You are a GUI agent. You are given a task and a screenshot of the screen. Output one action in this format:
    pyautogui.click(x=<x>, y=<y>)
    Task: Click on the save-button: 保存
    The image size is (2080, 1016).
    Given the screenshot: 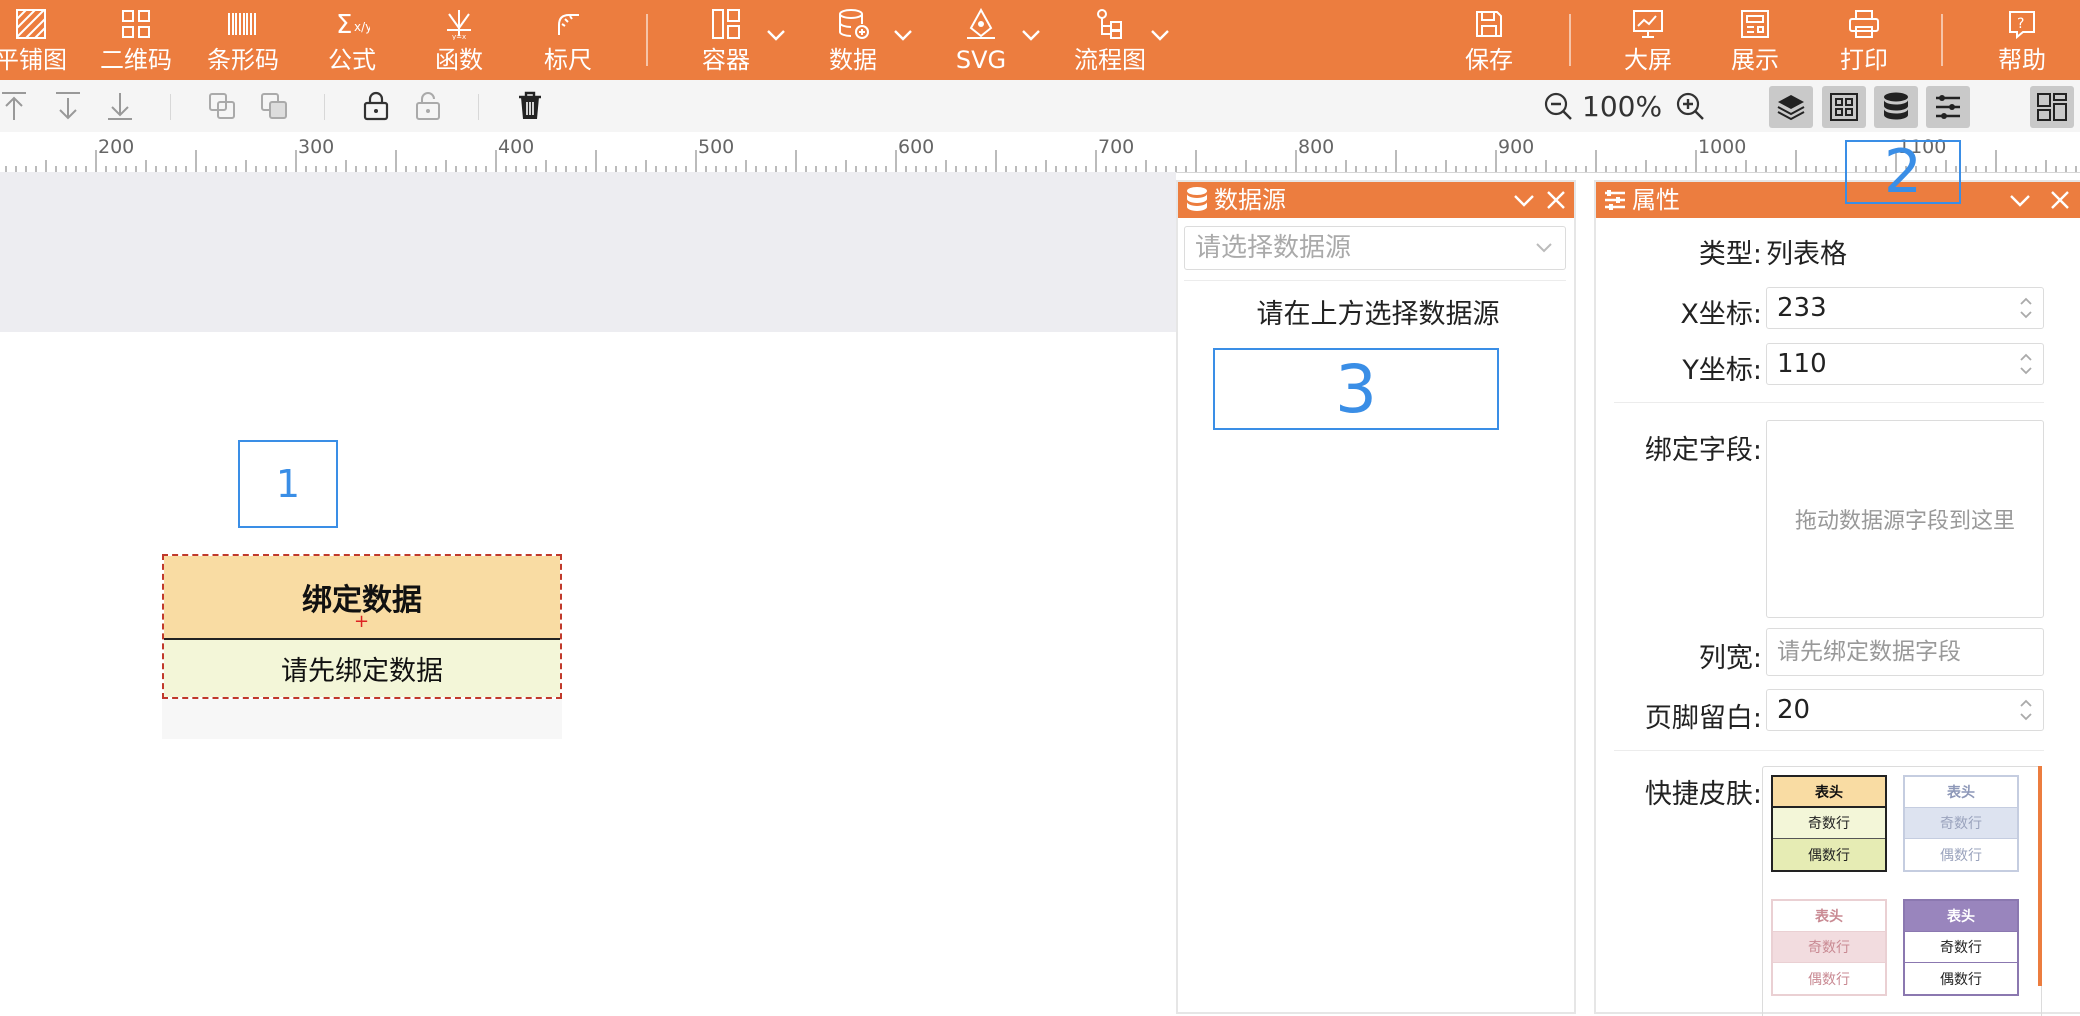 What is the action you would take?
    pyautogui.click(x=1489, y=40)
    